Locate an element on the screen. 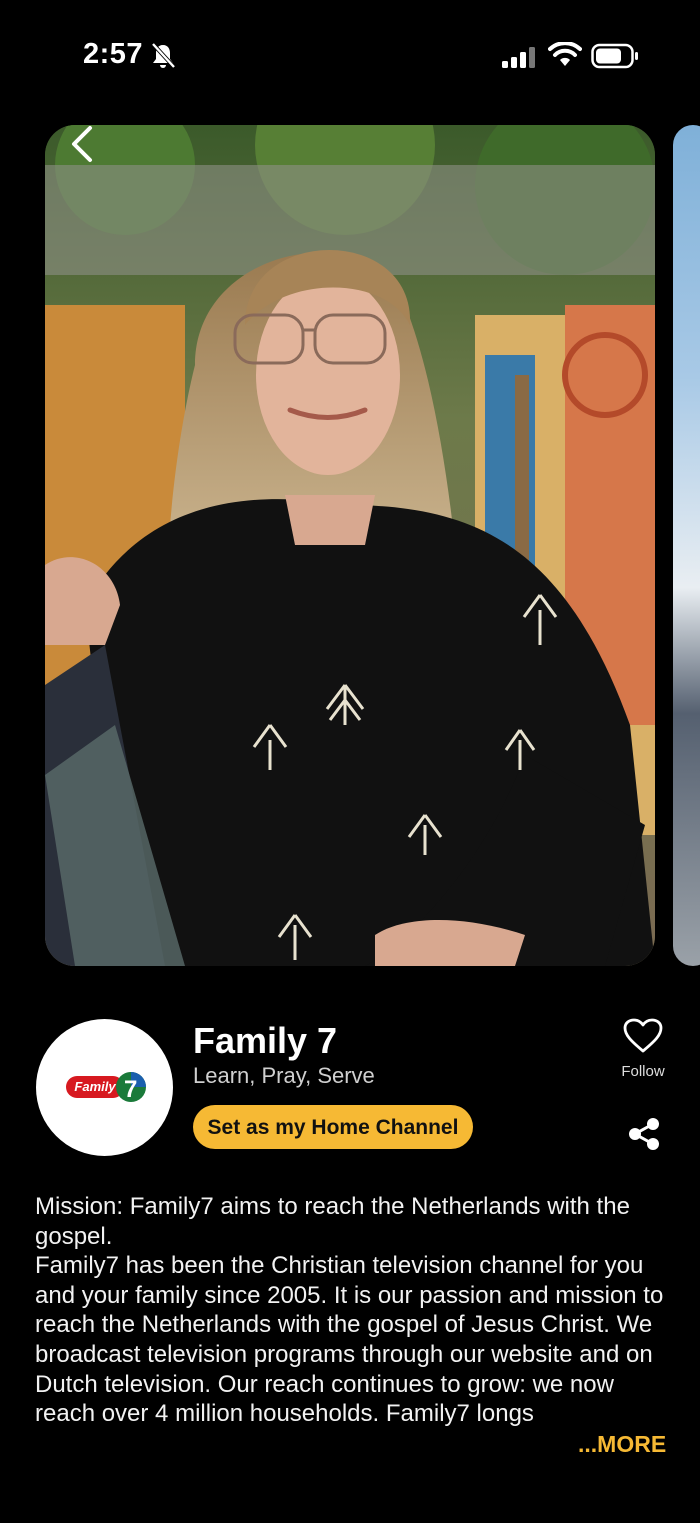 The height and width of the screenshot is (1523, 700). set-home-channel-button: Set as my Home Channel is located at coordinates (333, 1127).